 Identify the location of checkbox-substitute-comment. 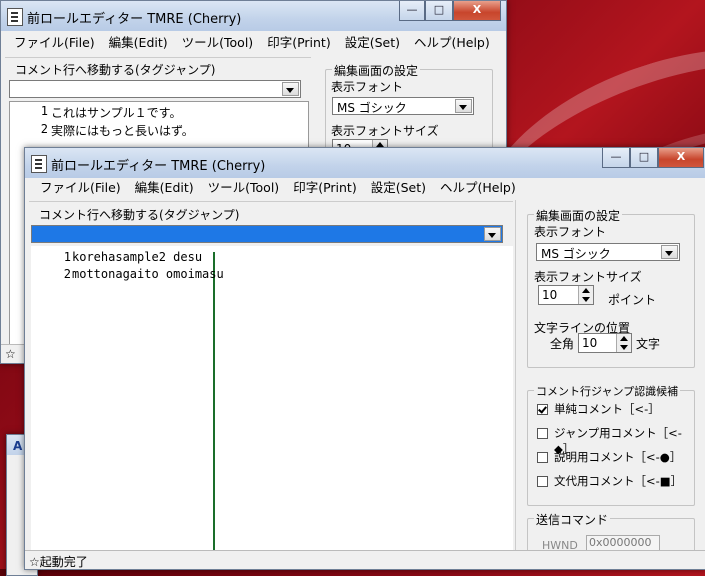
(542, 481).